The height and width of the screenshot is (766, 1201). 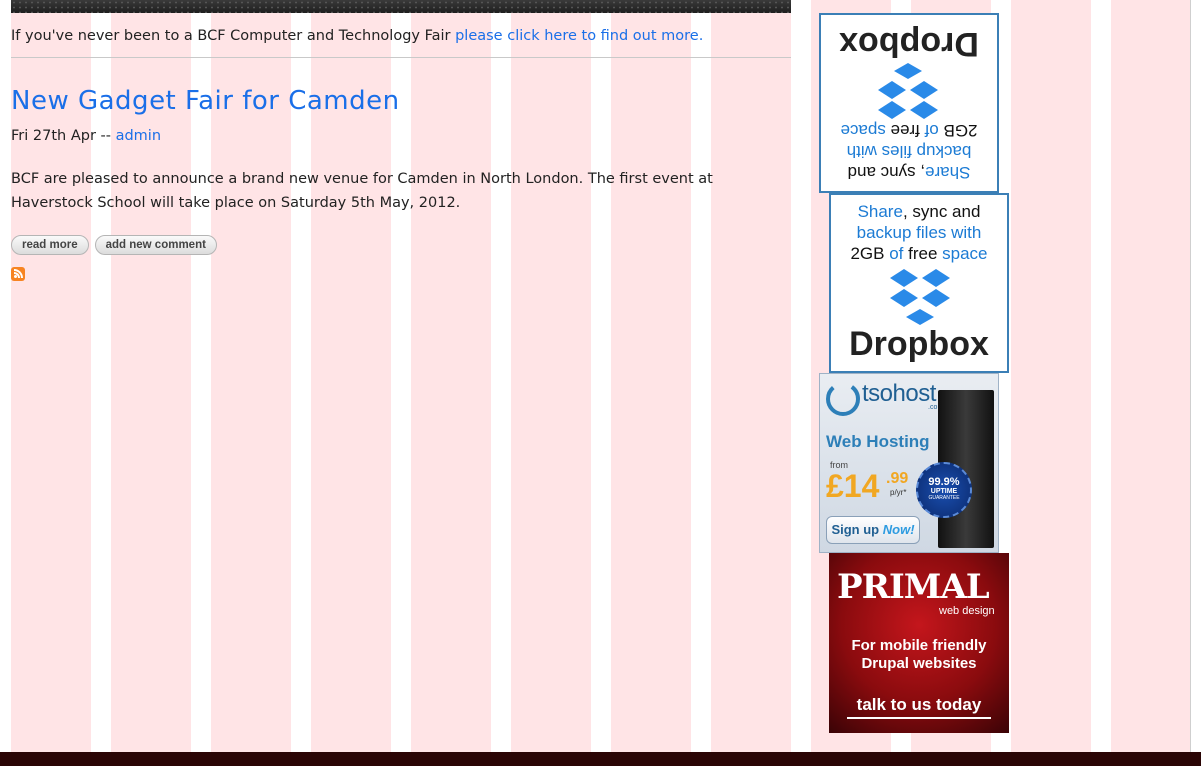 I want to click on divider, so click(x=401, y=57).